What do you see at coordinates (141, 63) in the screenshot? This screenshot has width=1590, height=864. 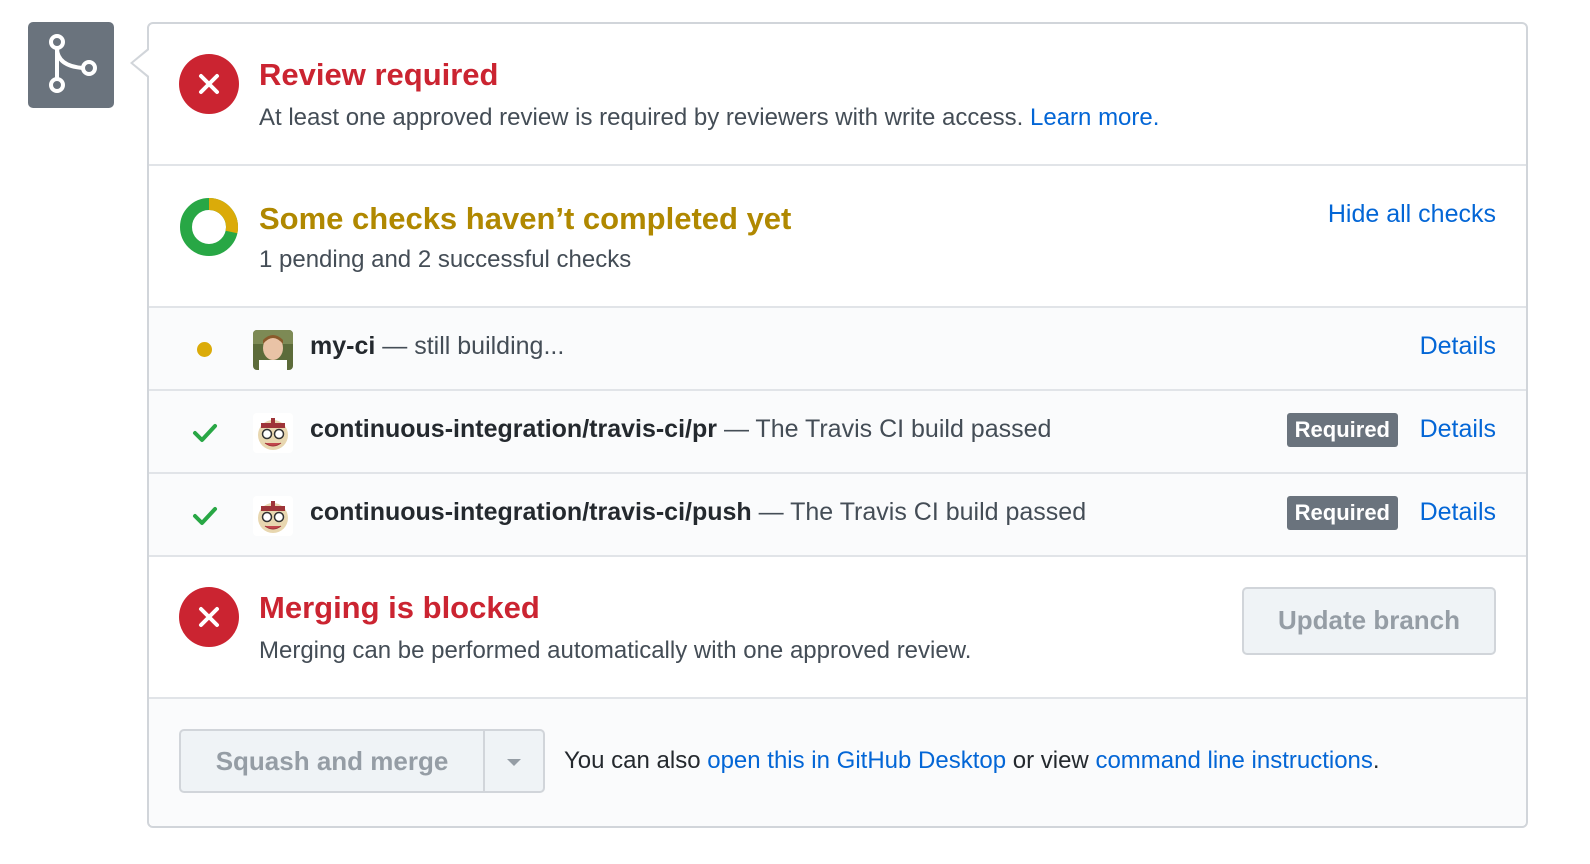 I see `box-pointer-inner` at bounding box center [141, 63].